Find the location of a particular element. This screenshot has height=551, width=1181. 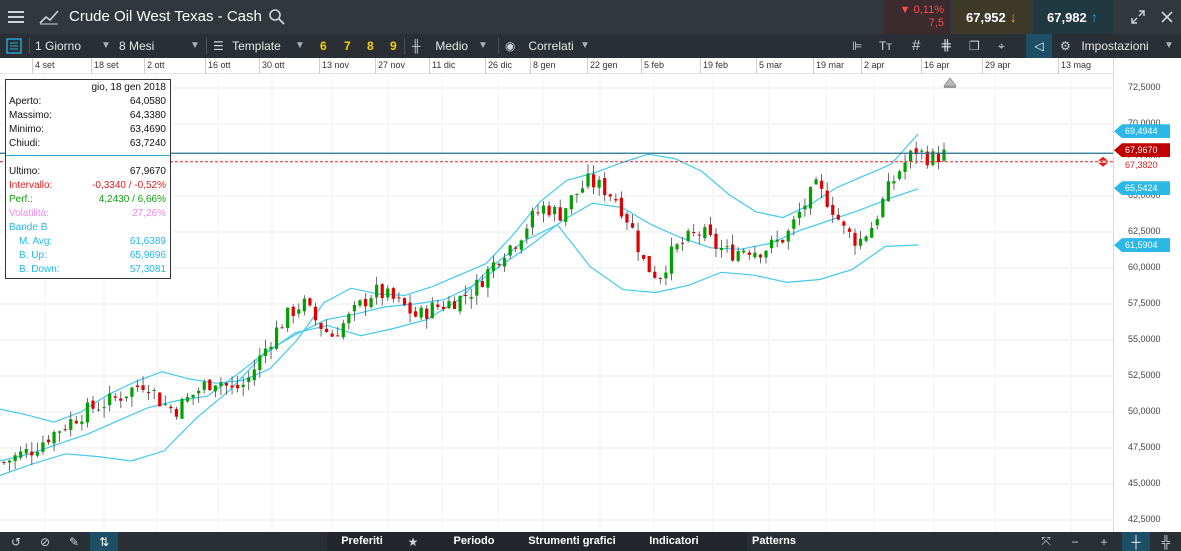

grid-icon: # is located at coordinates (921, 46).